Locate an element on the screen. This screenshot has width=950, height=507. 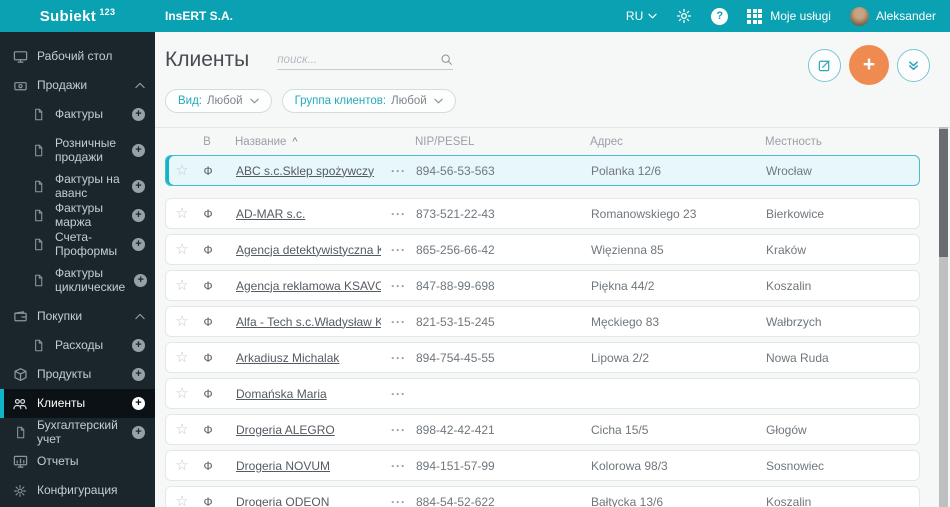
chevron-up-icon is located at coordinates (140, 85).